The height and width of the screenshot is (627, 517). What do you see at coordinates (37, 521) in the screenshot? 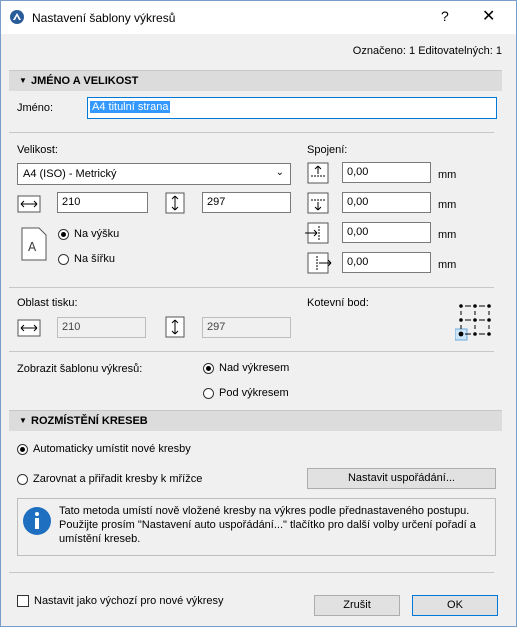
I see `info-icon` at bounding box center [37, 521].